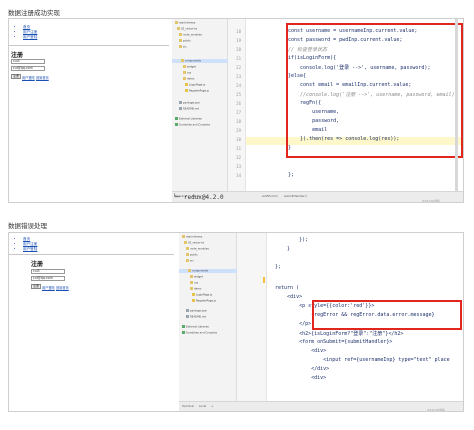 Image resolution: width=474 pixels, height=430 pixels. I want to click on line-gutter, so click(252, 317).